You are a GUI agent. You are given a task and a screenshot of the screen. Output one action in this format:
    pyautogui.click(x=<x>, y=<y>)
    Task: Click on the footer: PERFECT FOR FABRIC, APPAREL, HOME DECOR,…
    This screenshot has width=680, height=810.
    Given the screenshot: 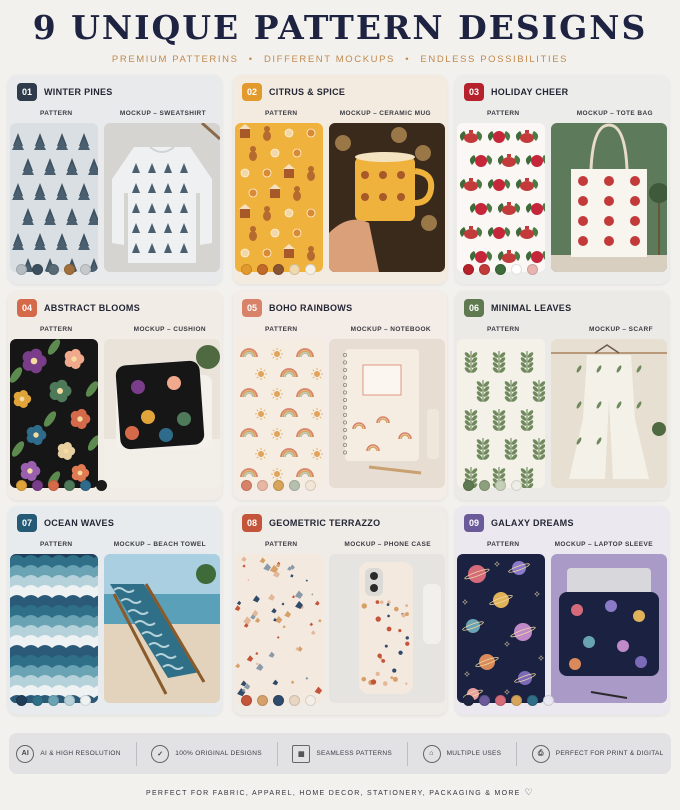 What is the action you would take?
    pyautogui.click(x=340, y=792)
    